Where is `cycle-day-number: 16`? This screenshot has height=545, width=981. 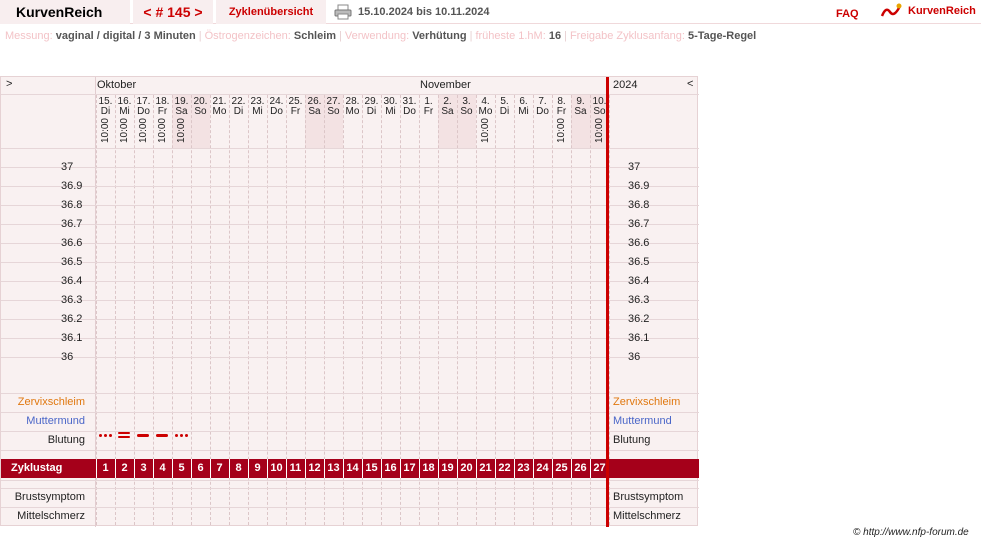 cycle-day-number: 16 is located at coordinates (390, 468).